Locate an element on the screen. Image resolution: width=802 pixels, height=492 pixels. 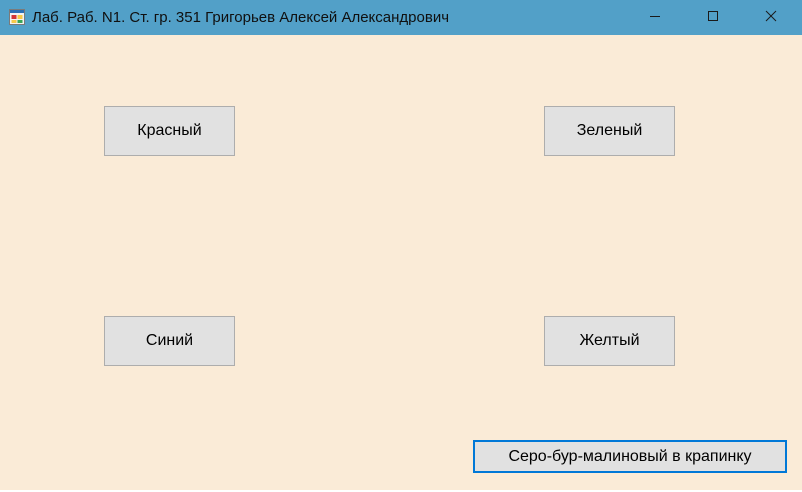
blue-button: Синий is located at coordinates (169, 341).